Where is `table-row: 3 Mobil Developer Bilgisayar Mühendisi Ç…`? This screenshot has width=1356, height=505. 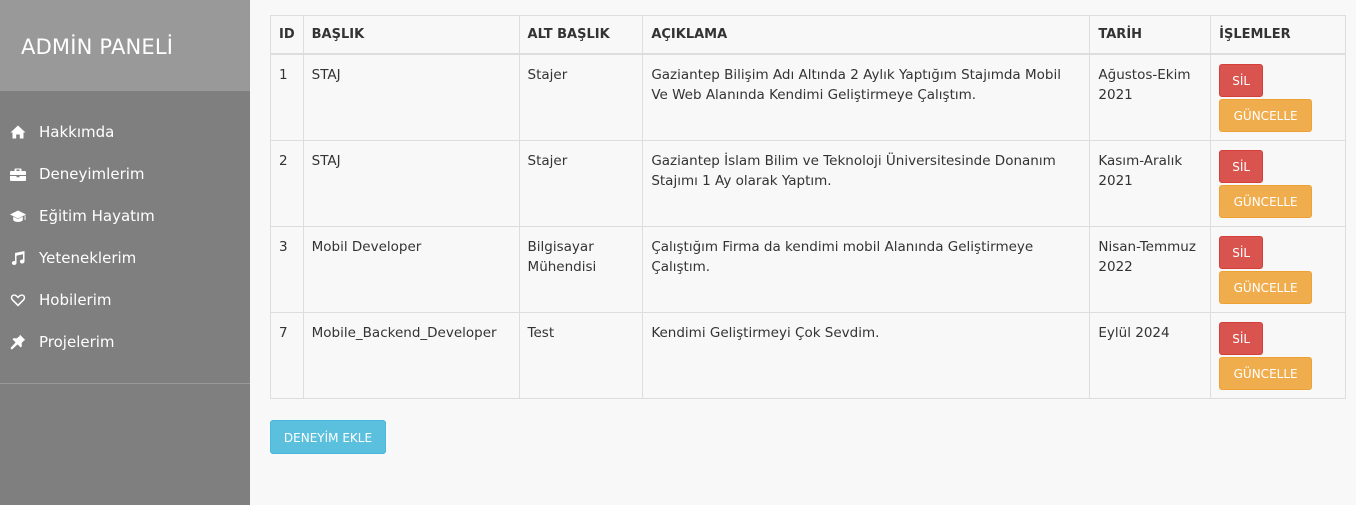 table-row: 3 Mobil Developer Bilgisayar Mühendisi Ç… is located at coordinates (808, 269).